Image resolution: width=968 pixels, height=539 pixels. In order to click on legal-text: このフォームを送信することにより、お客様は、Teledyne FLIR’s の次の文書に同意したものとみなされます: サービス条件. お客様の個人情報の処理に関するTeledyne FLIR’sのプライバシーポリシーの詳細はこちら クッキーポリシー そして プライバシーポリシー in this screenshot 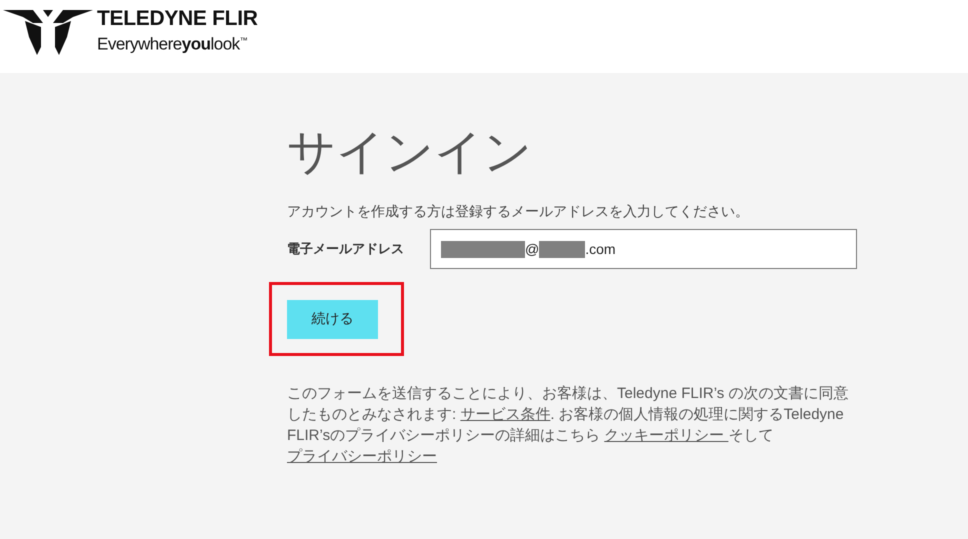, I will do `click(568, 425)`.